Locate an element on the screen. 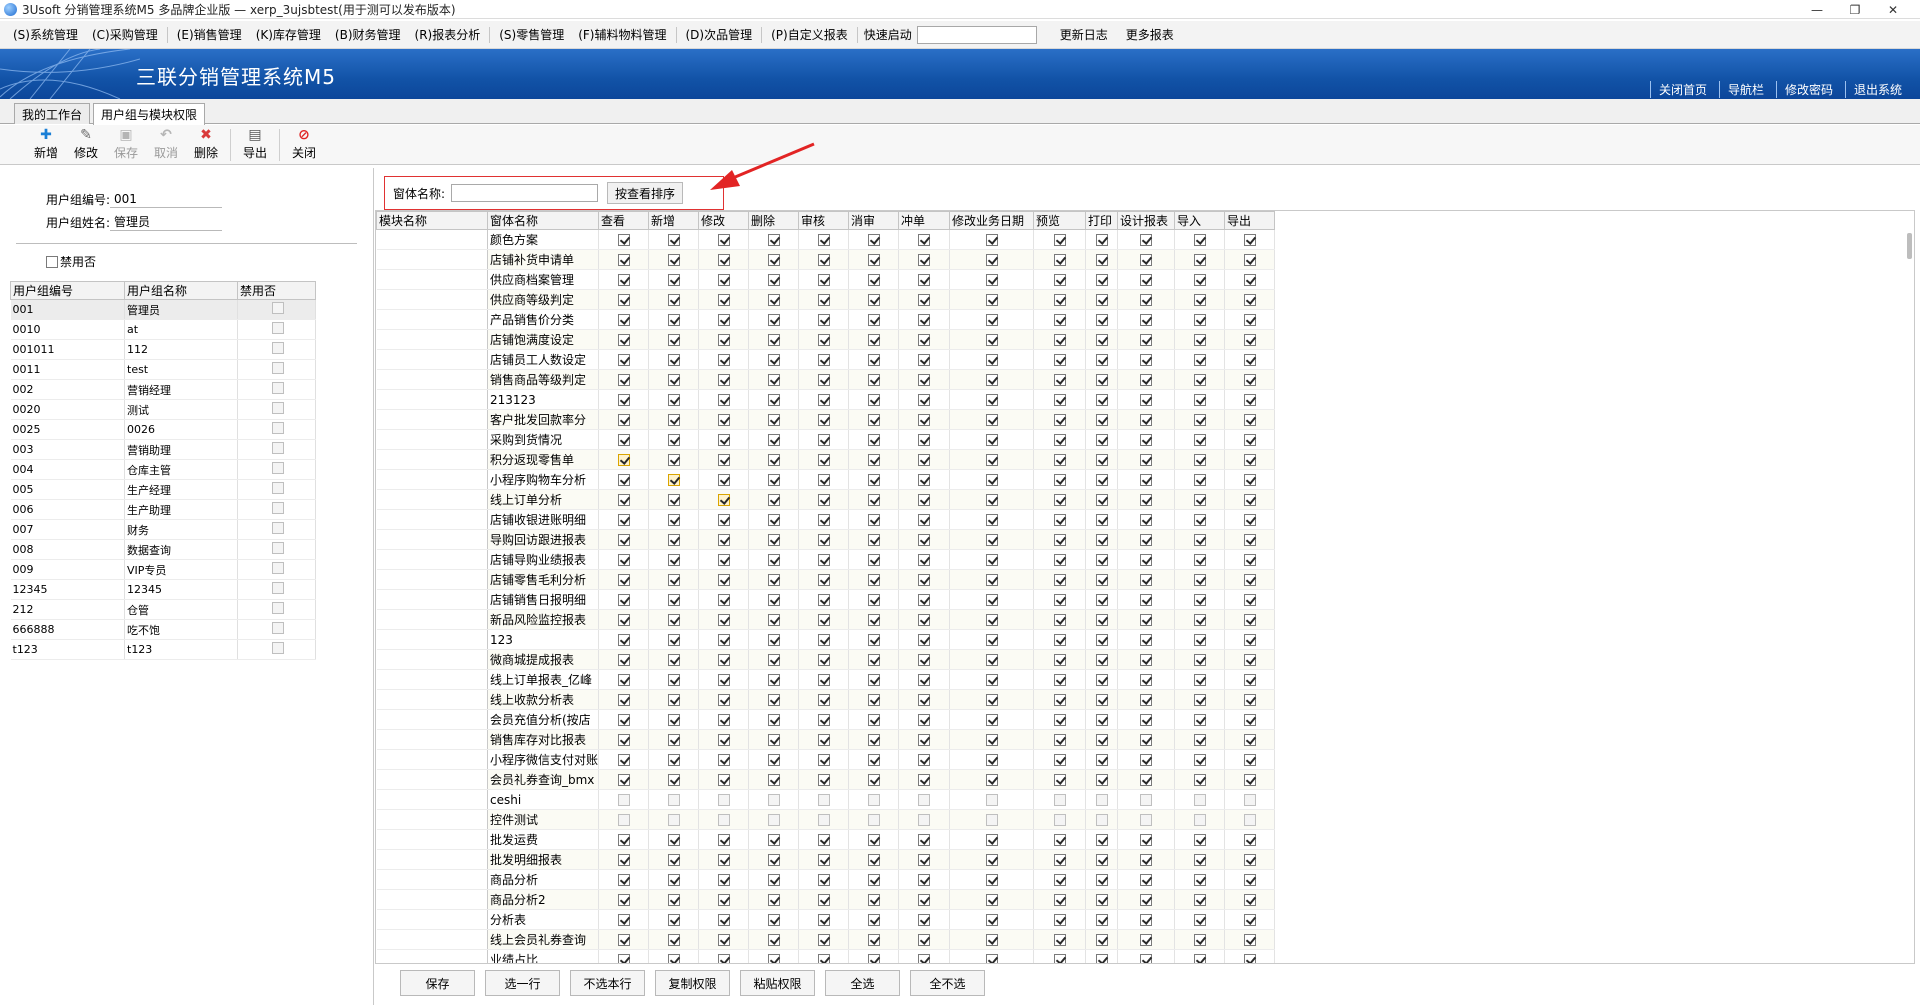 The image size is (1920, 1005). disabled-cell is located at coordinates (276, 449).